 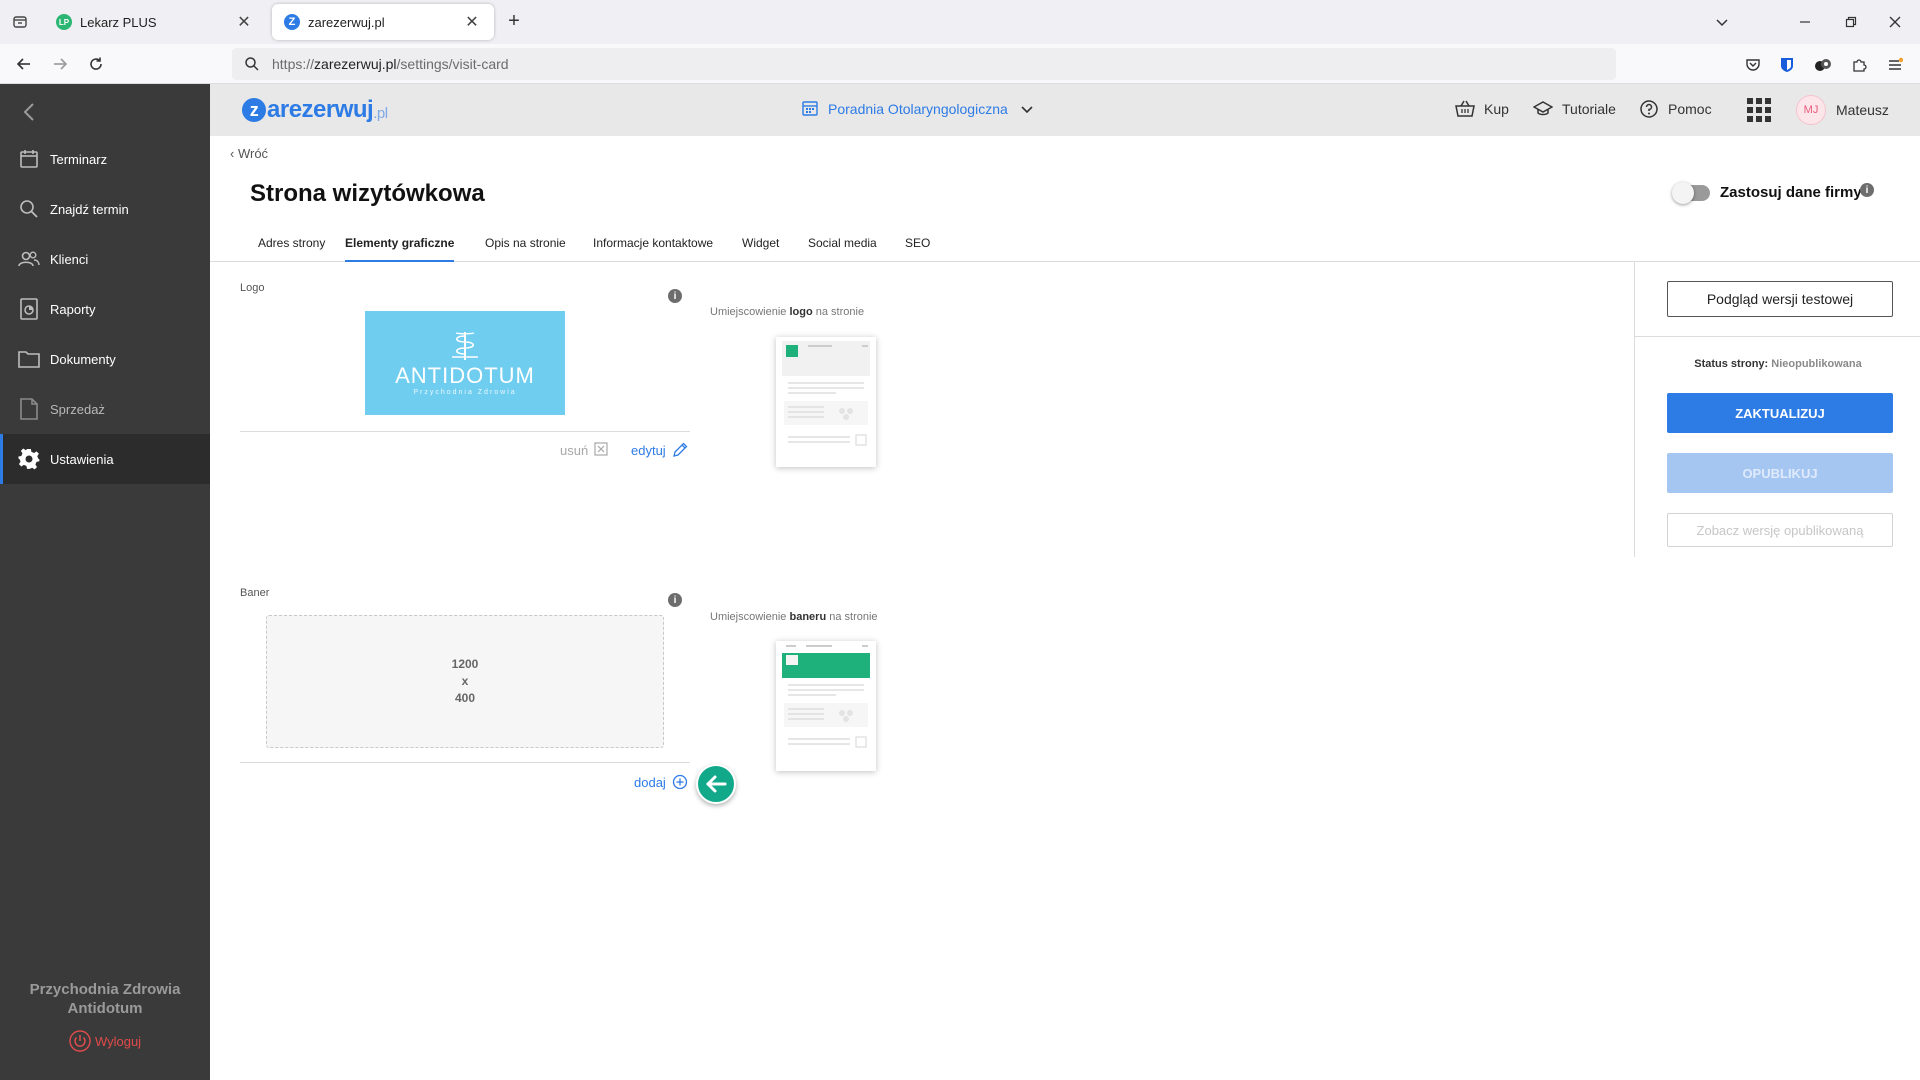 What do you see at coordinates (105, 359) in the screenshot?
I see `sidebar-item-dokumenty: Dokumenty` at bounding box center [105, 359].